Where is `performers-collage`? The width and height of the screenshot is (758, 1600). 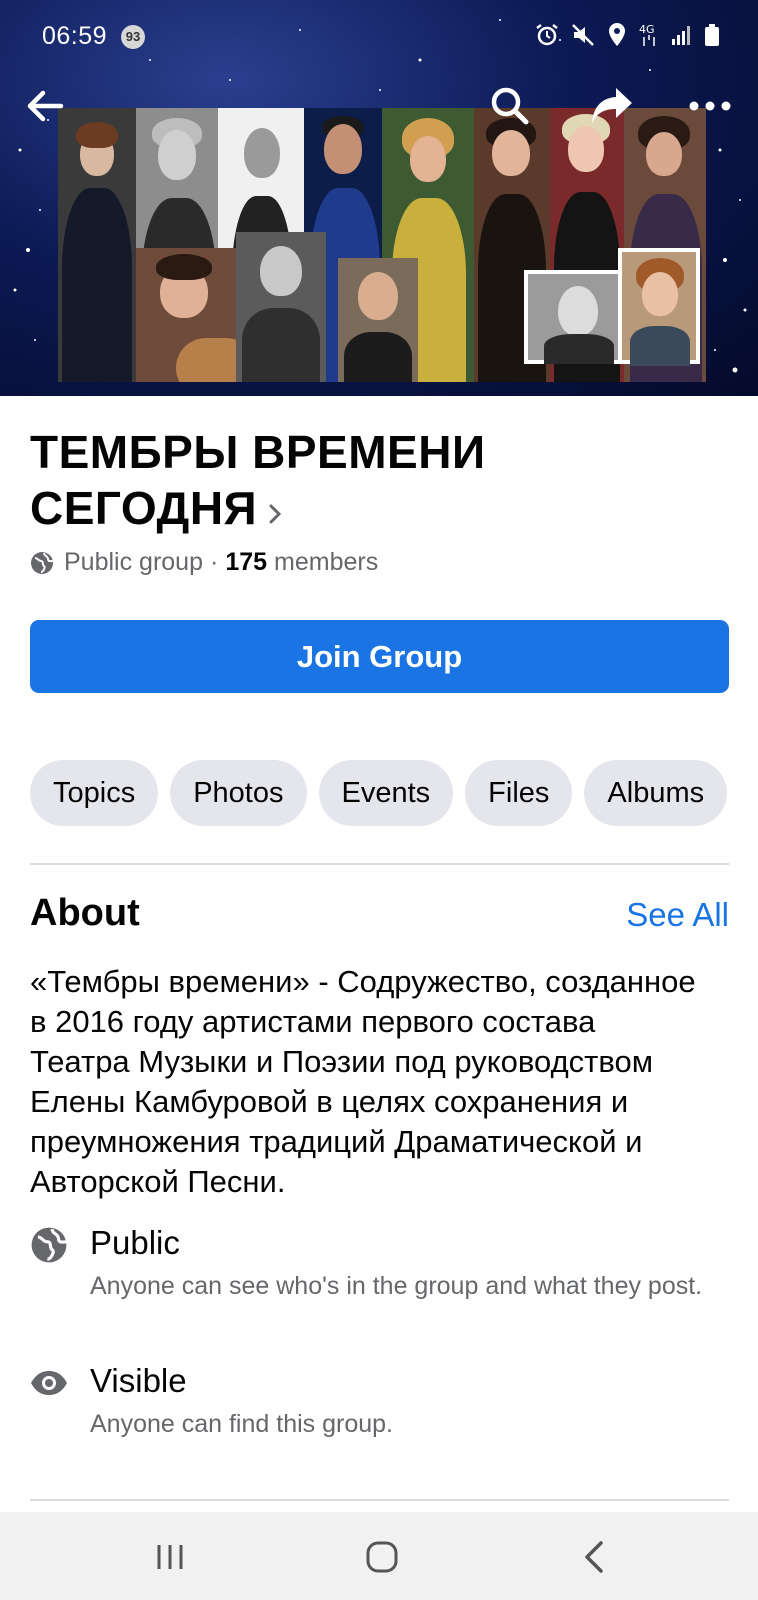 performers-collage is located at coordinates (382, 245).